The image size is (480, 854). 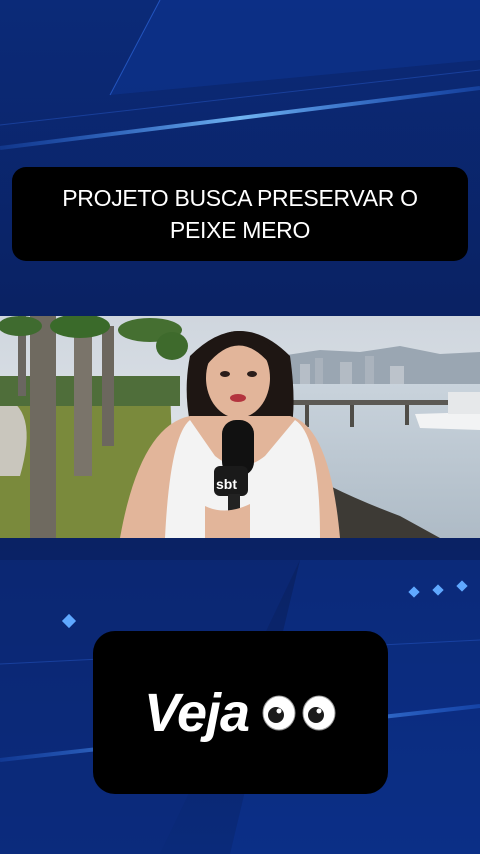 I want to click on eyes-icon, so click(x=299, y=713).